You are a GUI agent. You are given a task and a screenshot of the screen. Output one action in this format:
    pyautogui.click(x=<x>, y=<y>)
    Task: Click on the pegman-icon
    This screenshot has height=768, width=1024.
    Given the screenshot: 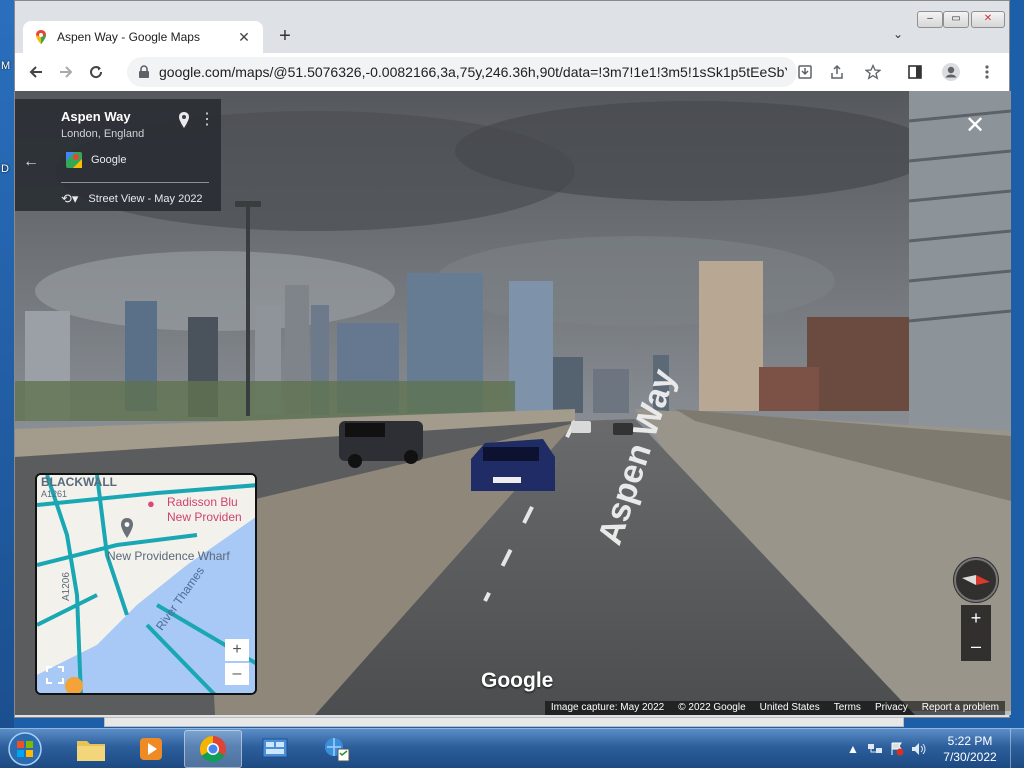 What is the action you would take?
    pyautogui.click(x=74, y=685)
    